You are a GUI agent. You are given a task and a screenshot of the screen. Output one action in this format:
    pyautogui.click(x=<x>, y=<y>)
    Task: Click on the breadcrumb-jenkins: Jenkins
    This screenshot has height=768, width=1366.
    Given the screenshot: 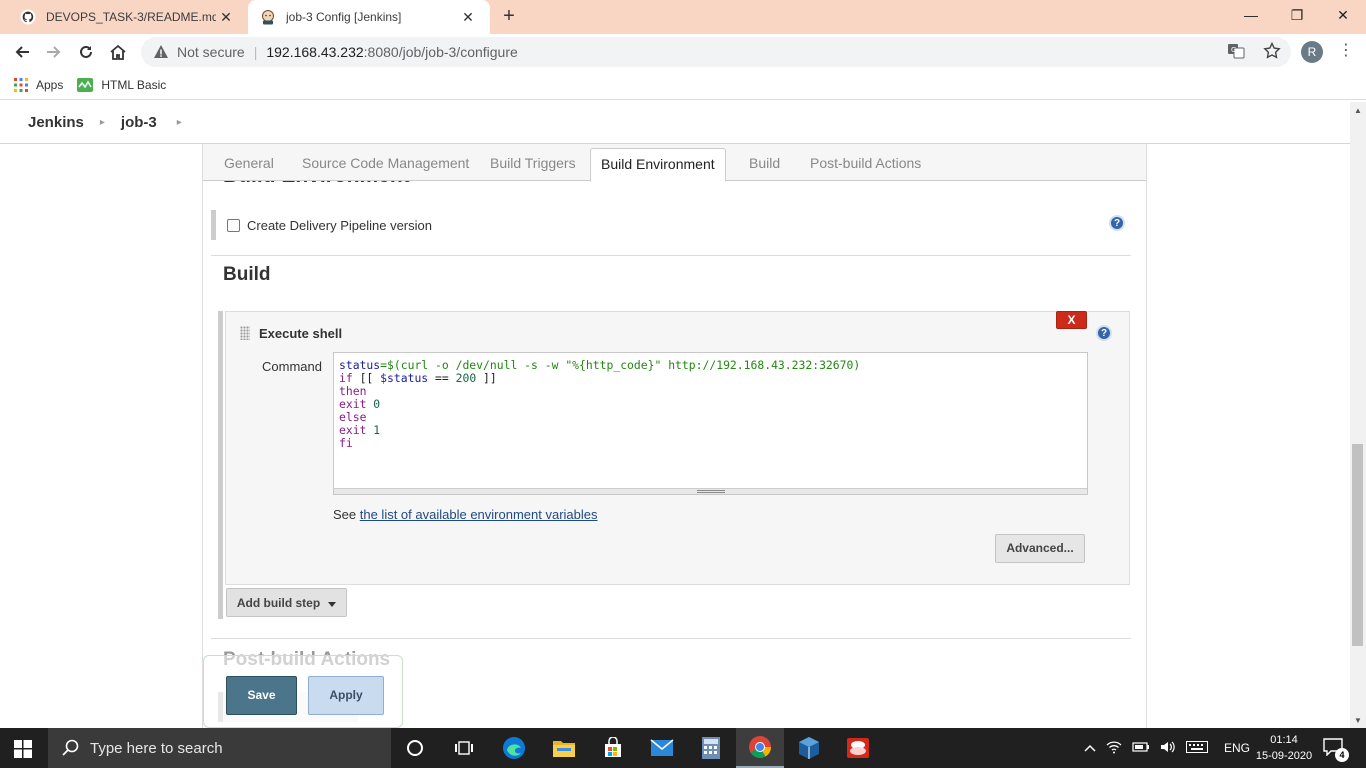 What is the action you would take?
    pyautogui.click(x=56, y=122)
    